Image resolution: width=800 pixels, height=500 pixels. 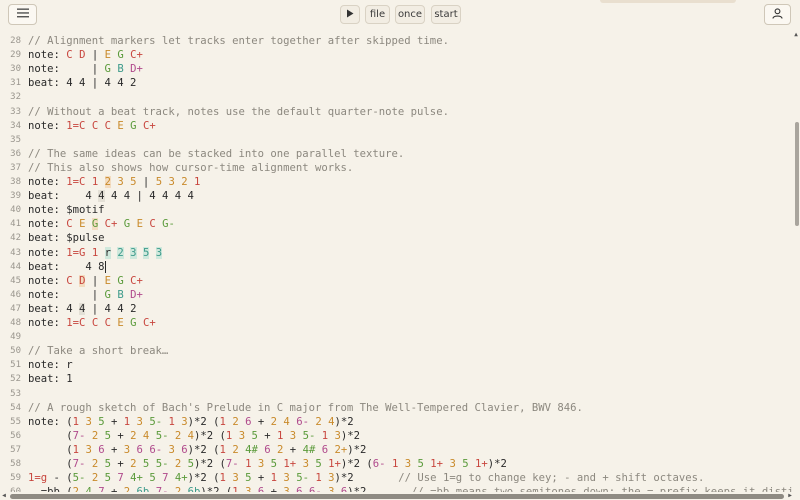 I want to click on code-text: note: | G B D+, so click(x=85, y=295).